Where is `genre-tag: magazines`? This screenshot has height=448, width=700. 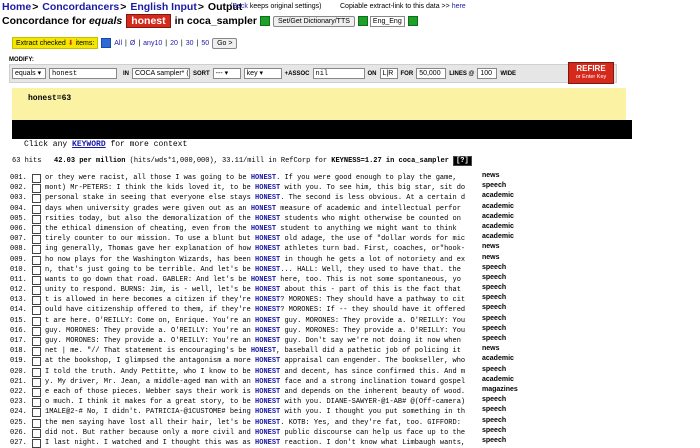
genre-tag: magazines is located at coordinates (500, 390).